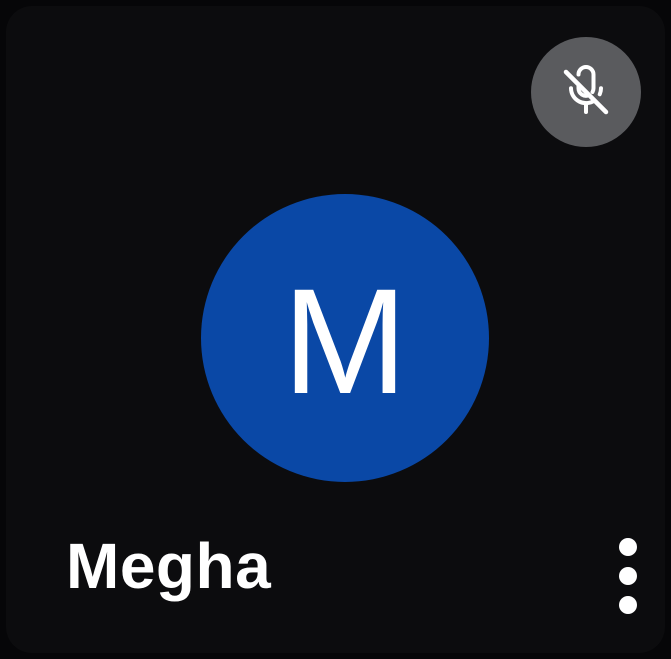  I want to click on more-options-button, so click(628, 576).